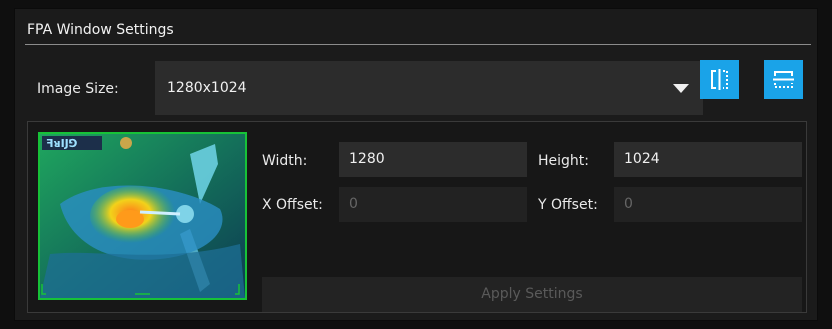  Describe the element at coordinates (532, 294) in the screenshot. I see `apply-settings-button: Apply Settings` at that location.